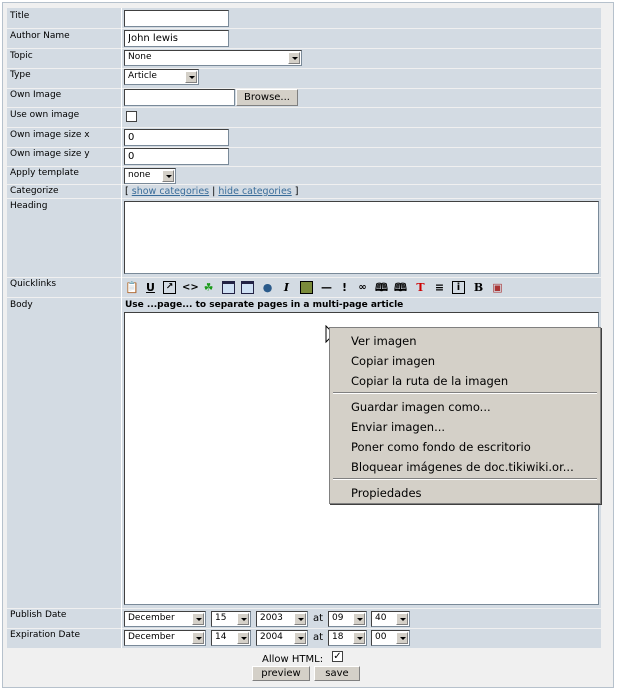 The image size is (619, 692). I want to click on label-publish-date: Publish Date, so click(38, 615).